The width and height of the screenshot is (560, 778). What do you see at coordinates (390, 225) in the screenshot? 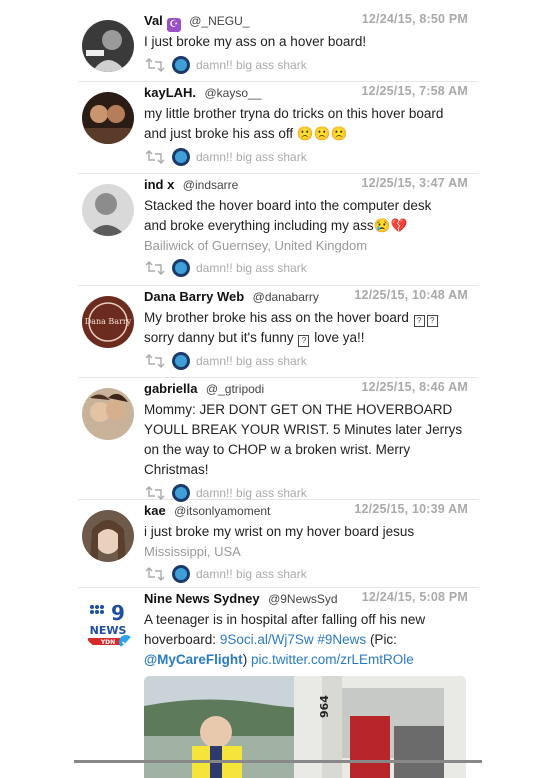
I see `crying-broken-heart-emoji-icon: 😢💔` at bounding box center [390, 225].